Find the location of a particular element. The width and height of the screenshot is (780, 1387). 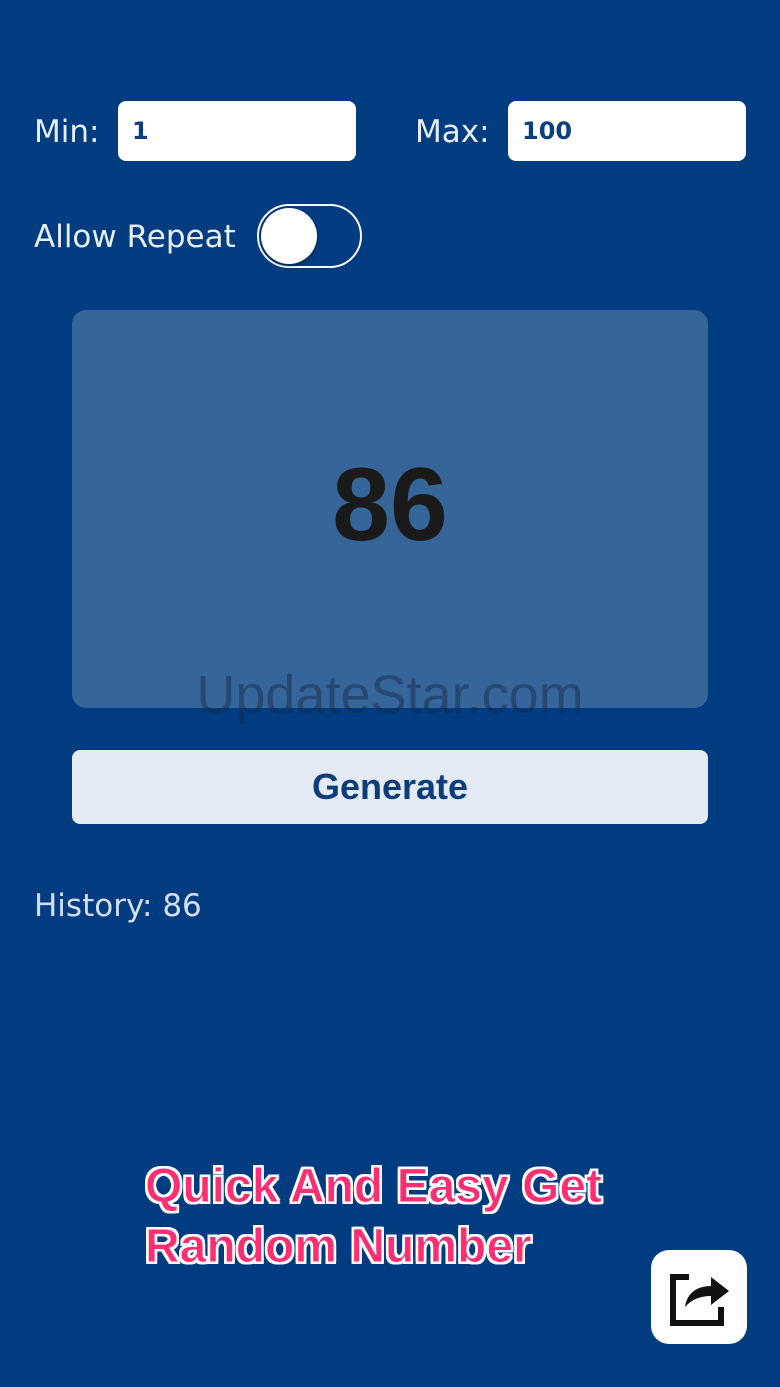

allow-repeat-label: Allow Repeat is located at coordinates (135, 237).